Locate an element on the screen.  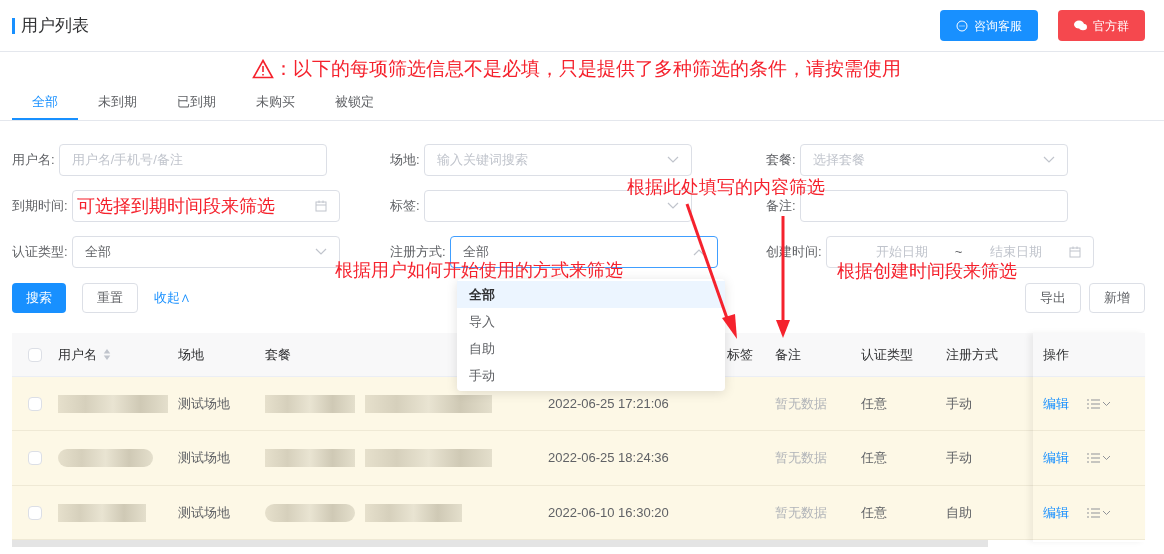
group-button: 官方群 is located at coordinates (1101, 25).